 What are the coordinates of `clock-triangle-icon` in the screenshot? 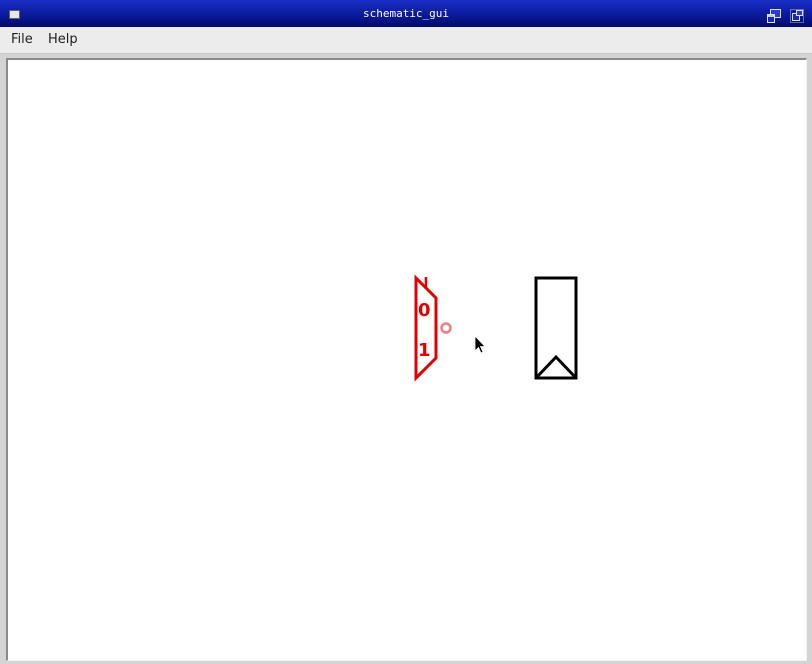 It's located at (556, 367).